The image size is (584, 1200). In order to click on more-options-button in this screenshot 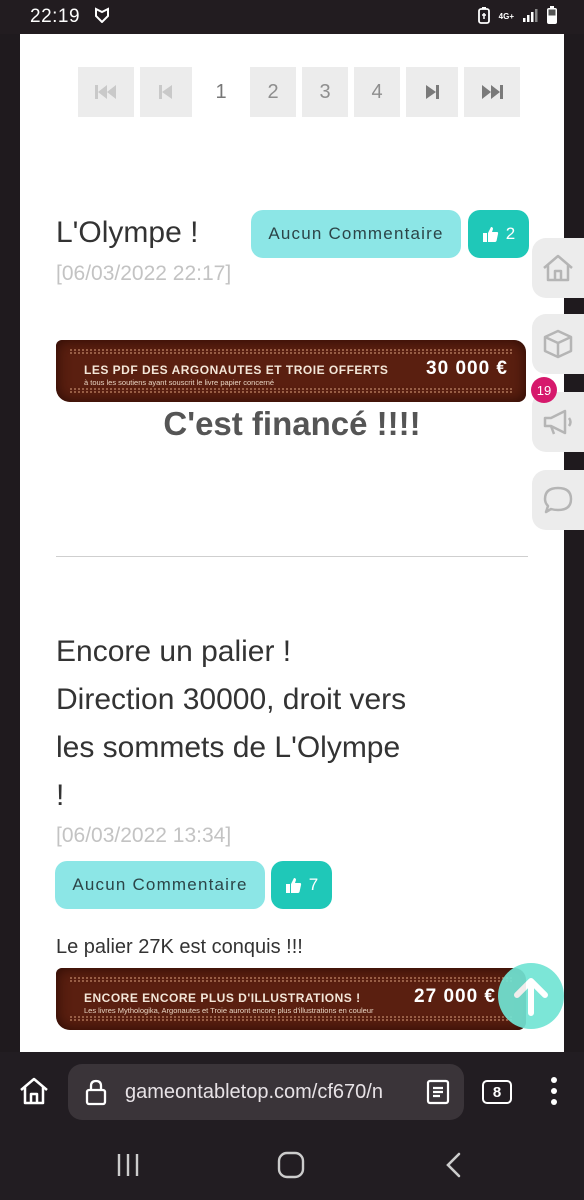, I will do `click(554, 1093)`.